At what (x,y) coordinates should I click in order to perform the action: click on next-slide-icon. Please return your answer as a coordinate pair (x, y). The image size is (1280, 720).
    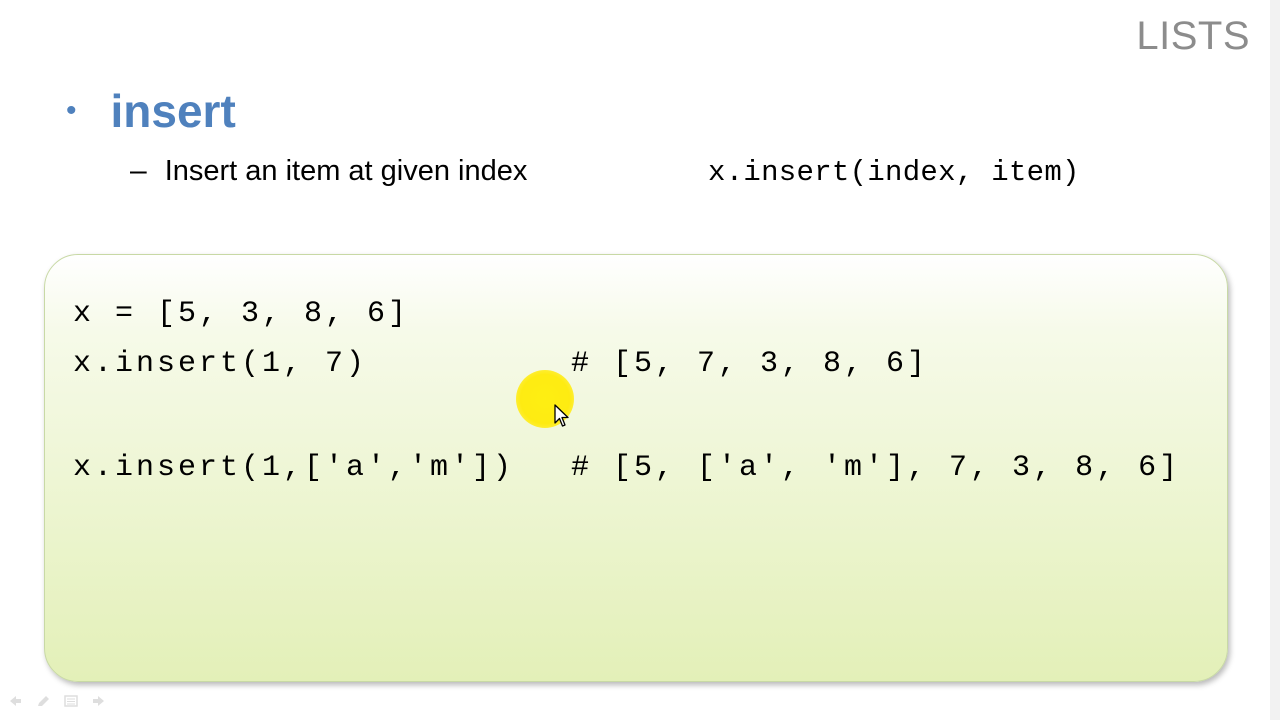
    Looking at the image, I should click on (99, 700).